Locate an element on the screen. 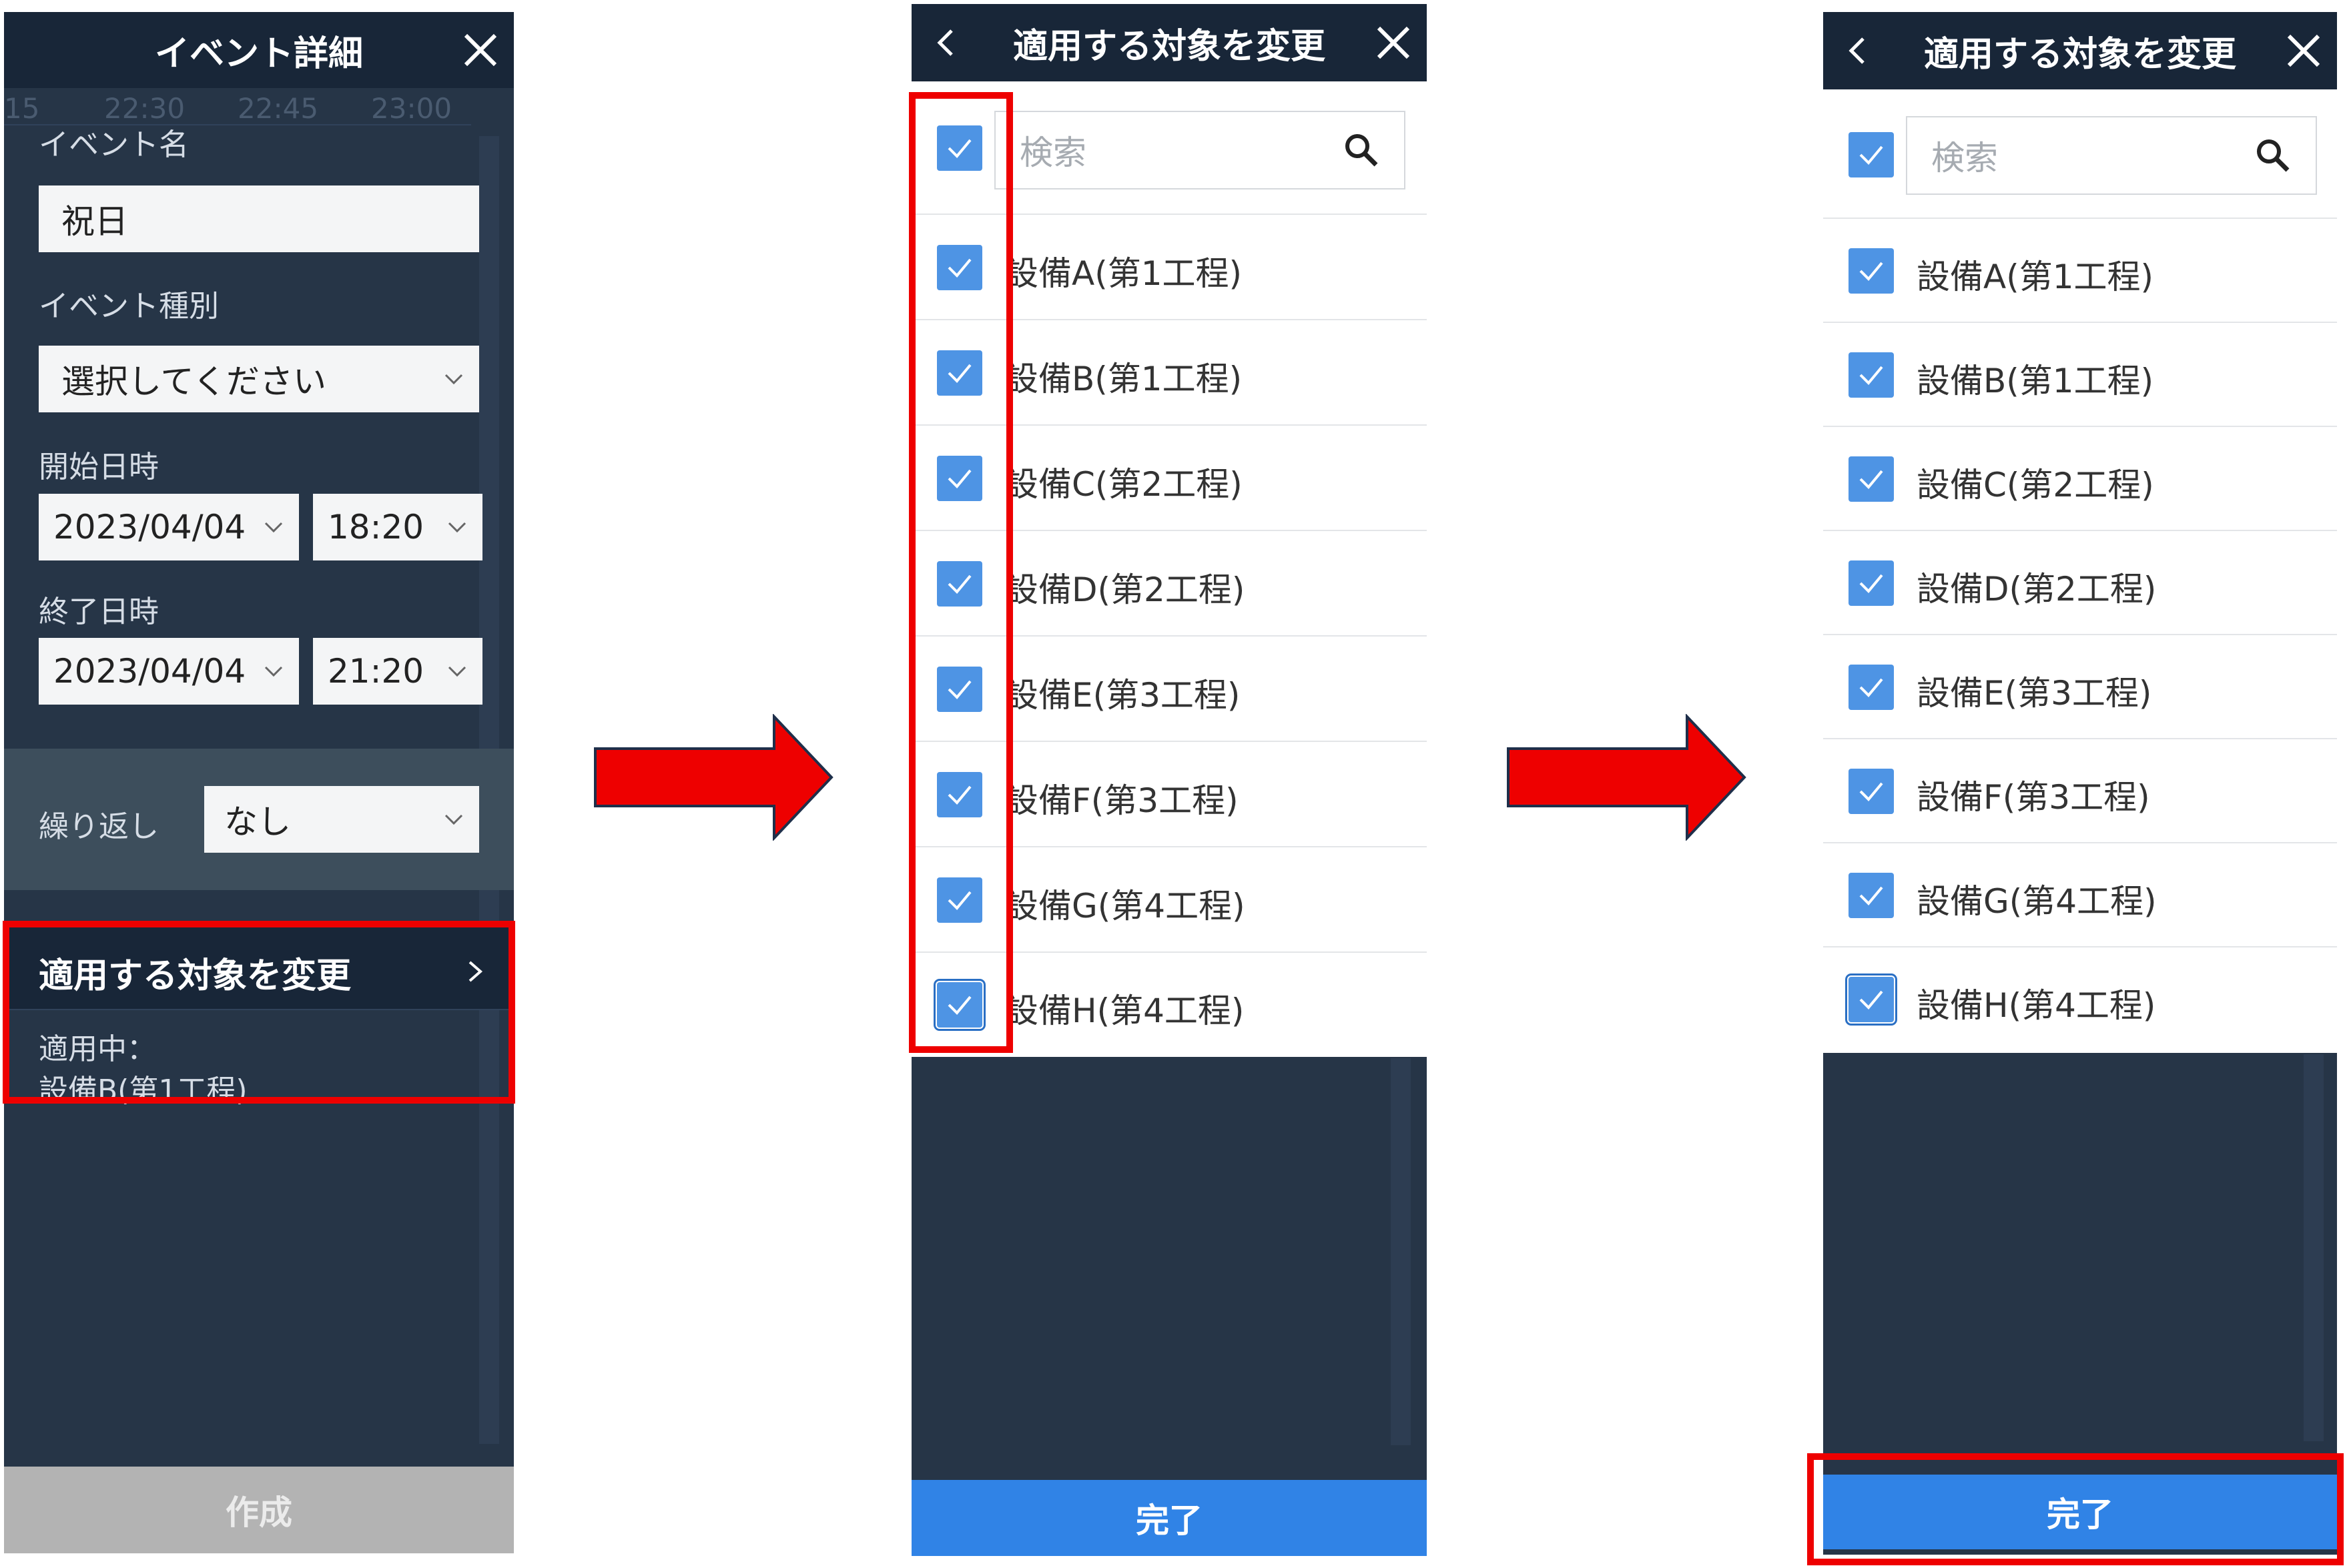 This screenshot has width=2349, height=1568. search-row: 検索 is located at coordinates (2080, 154).